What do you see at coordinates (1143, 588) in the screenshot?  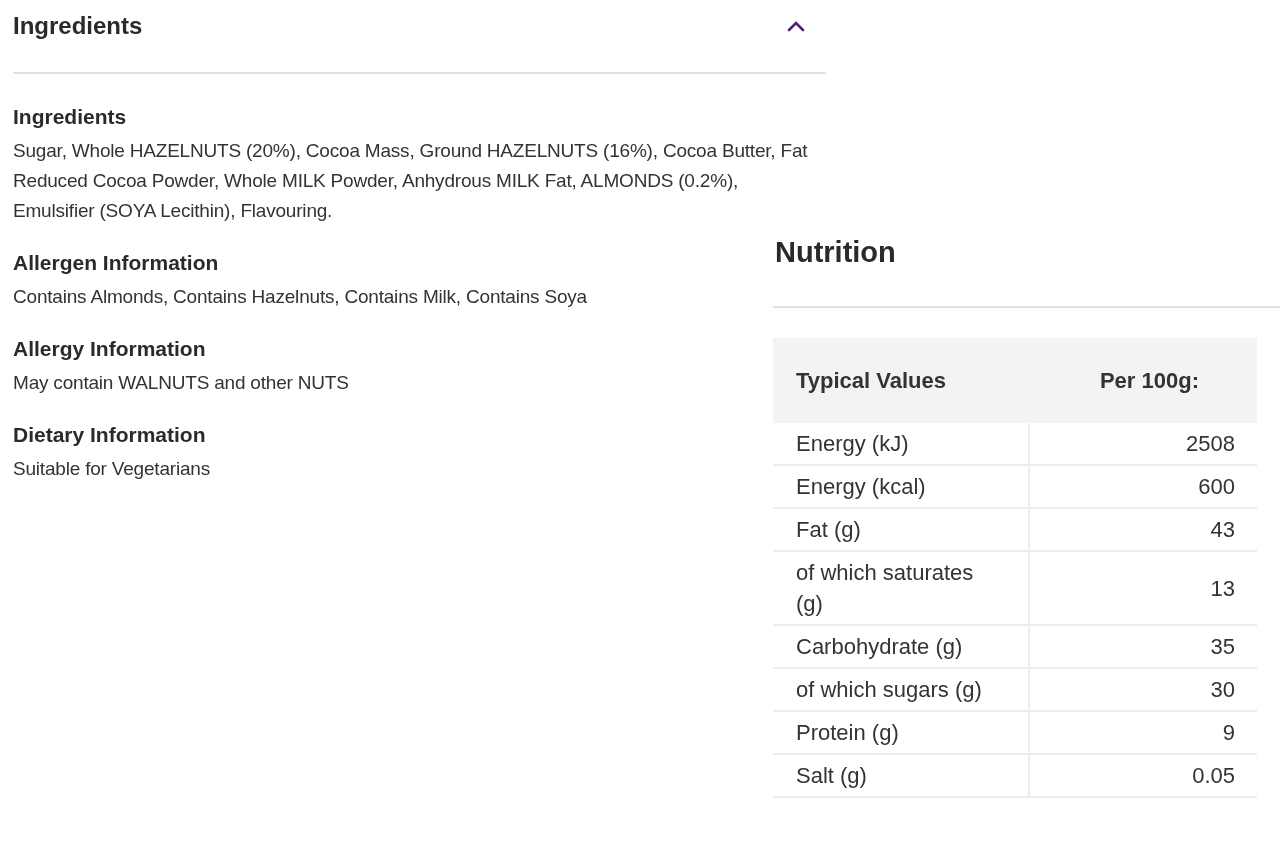 I see `table-cell: 13` at bounding box center [1143, 588].